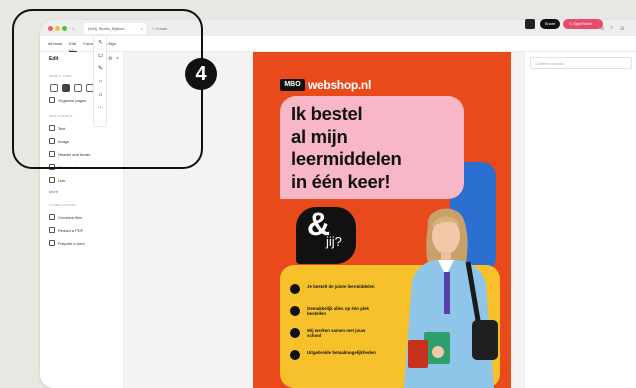 This screenshot has width=636, height=388. I want to click on section-other-options: Other options, so click(63, 205).